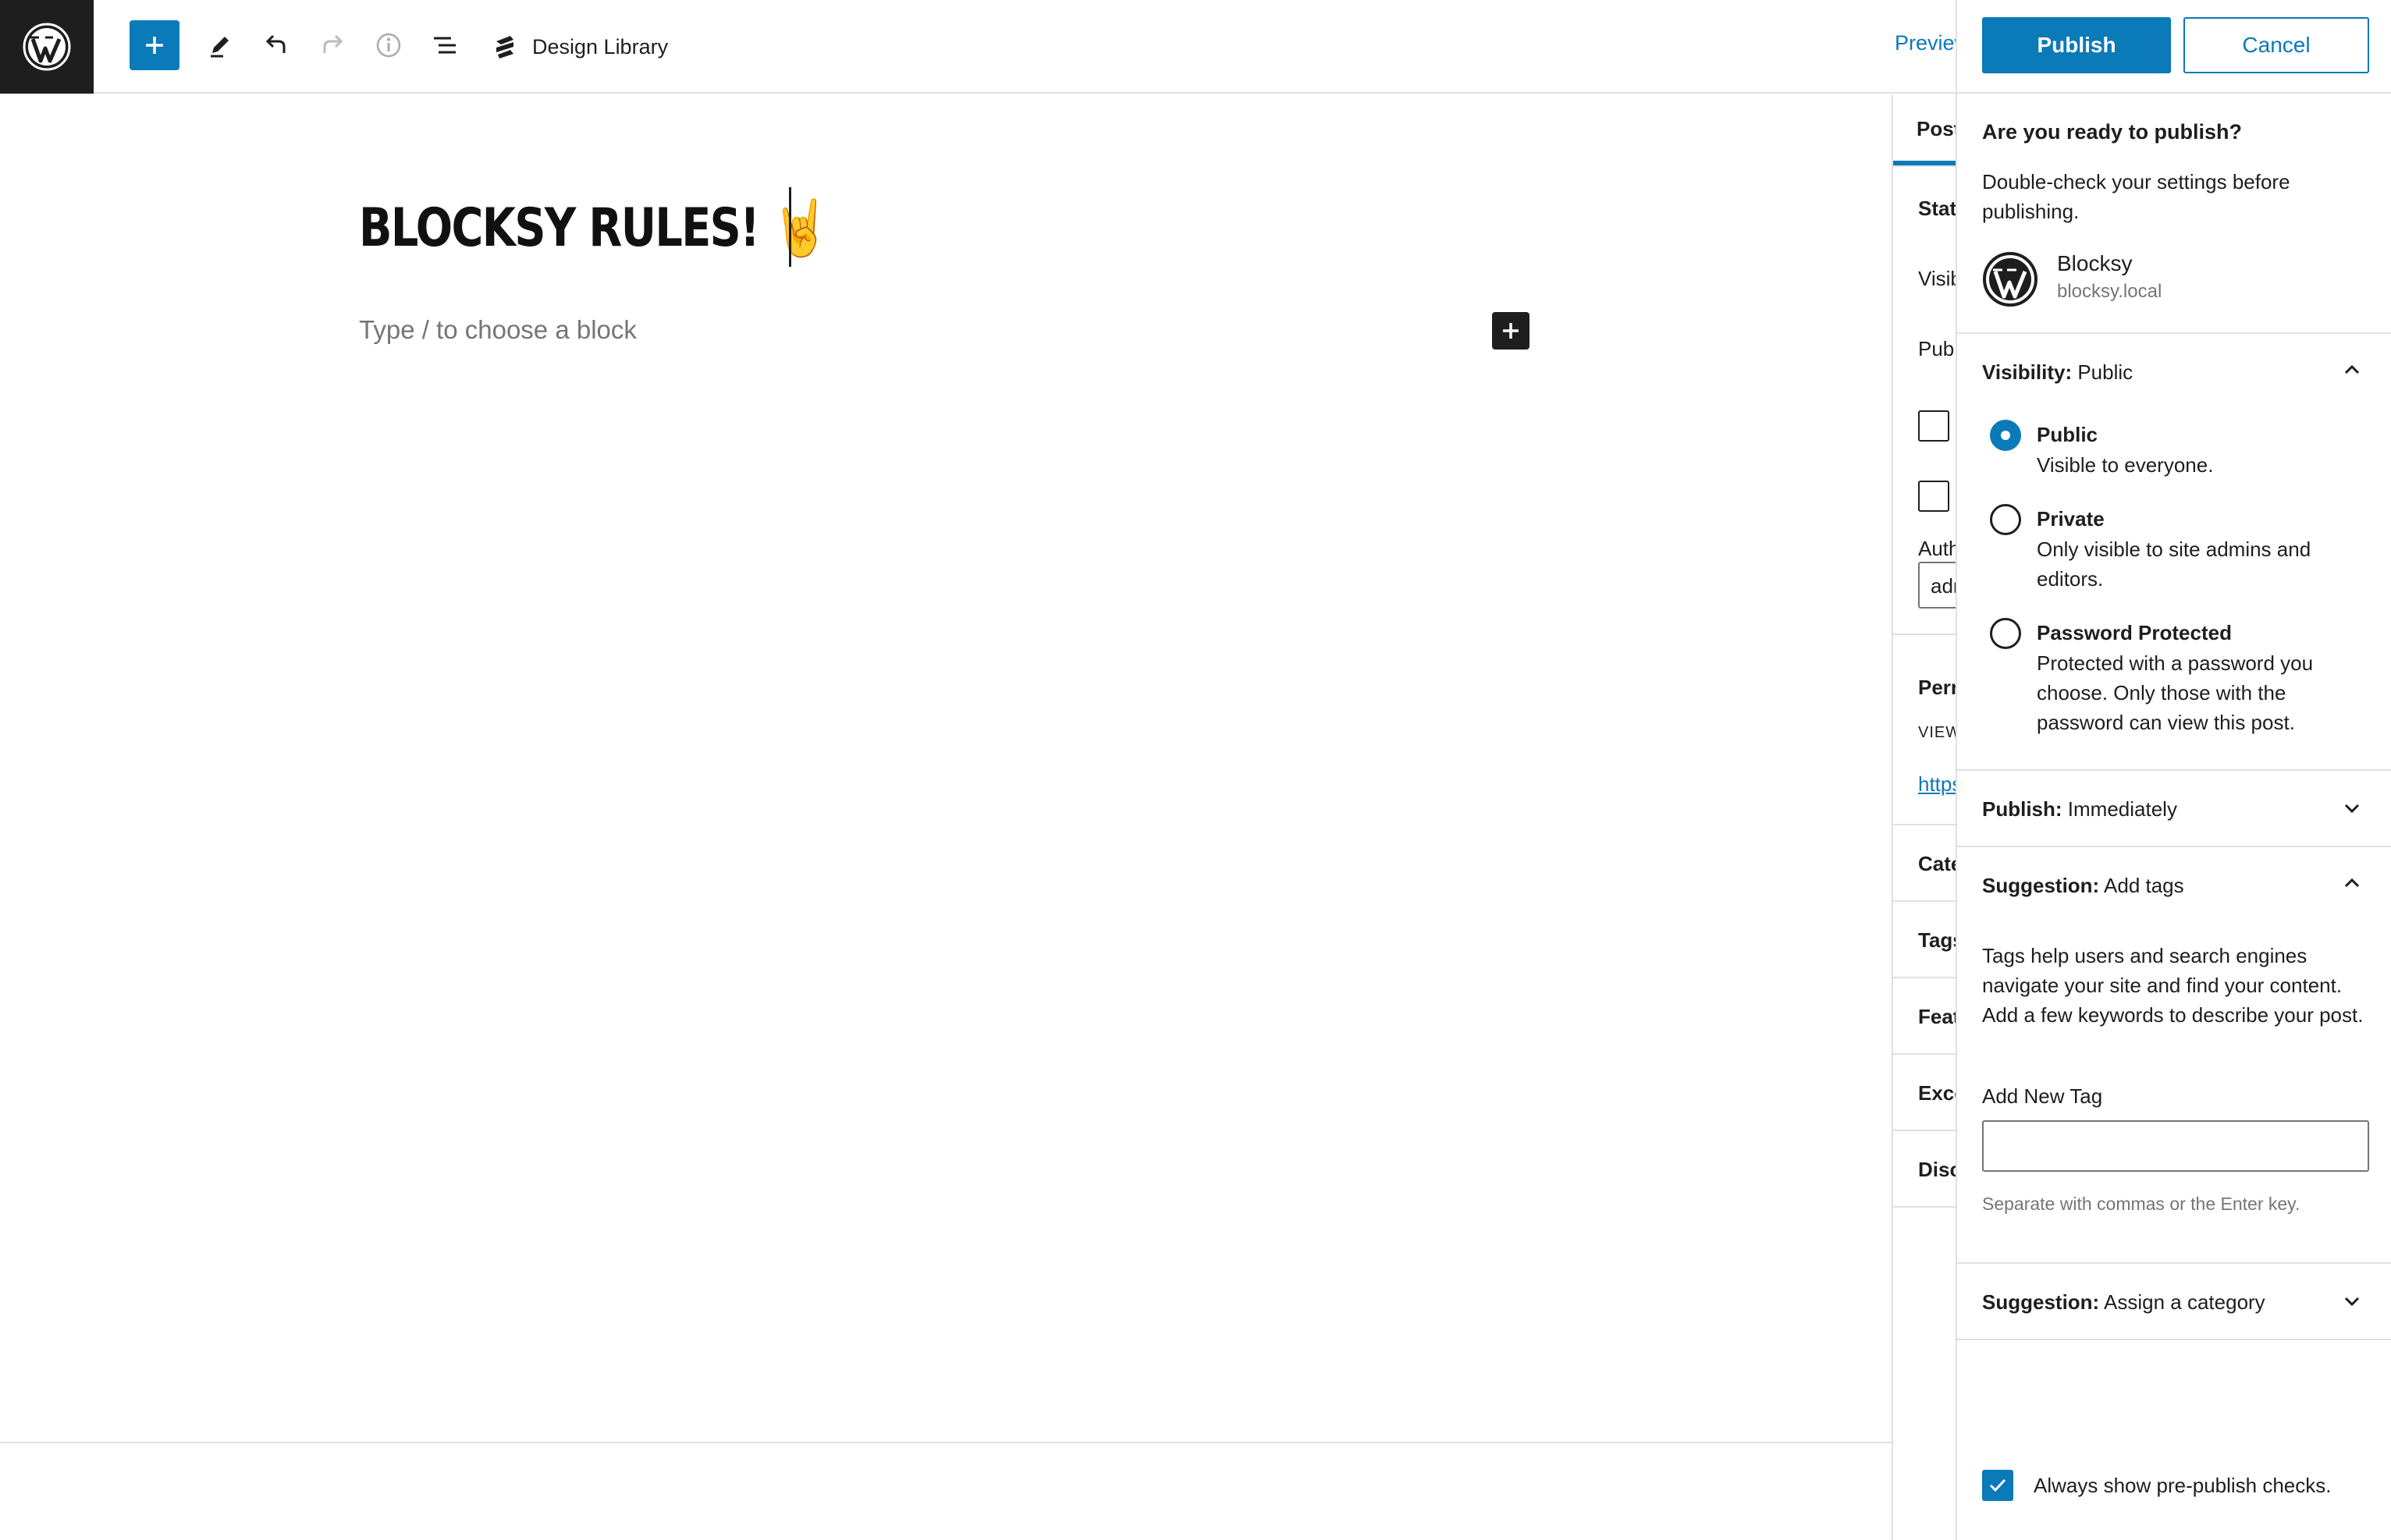 The image size is (2391, 1540). Describe the element at coordinates (978, 47) in the screenshot. I see `editor-top-toolbar: Design Library Preview` at that location.